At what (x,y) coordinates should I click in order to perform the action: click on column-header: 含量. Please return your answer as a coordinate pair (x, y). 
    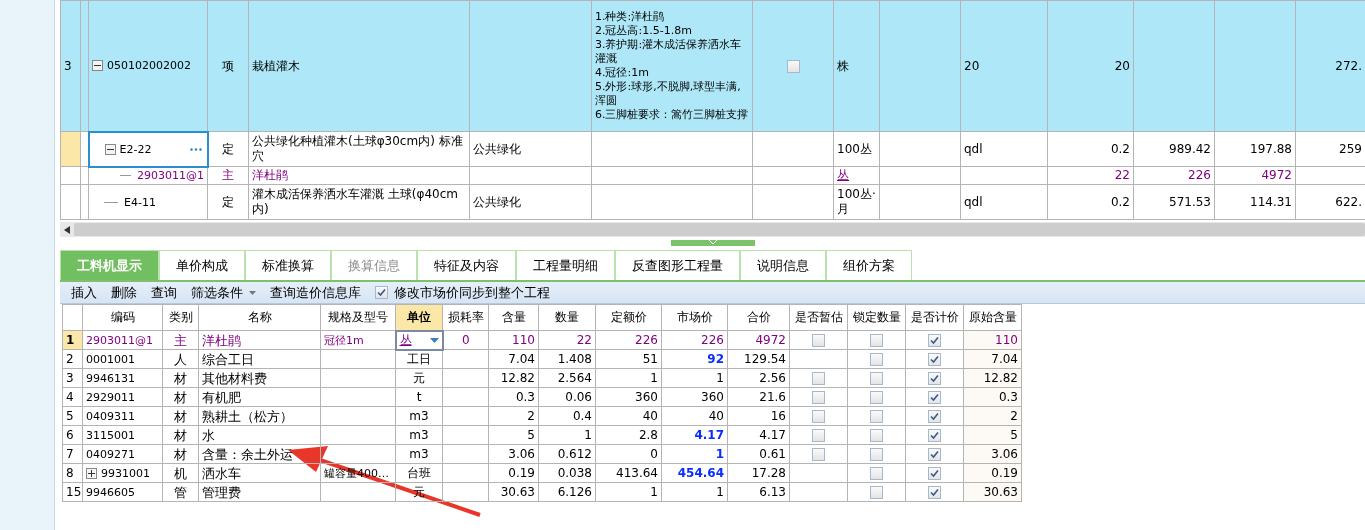
    Looking at the image, I should click on (513, 317).